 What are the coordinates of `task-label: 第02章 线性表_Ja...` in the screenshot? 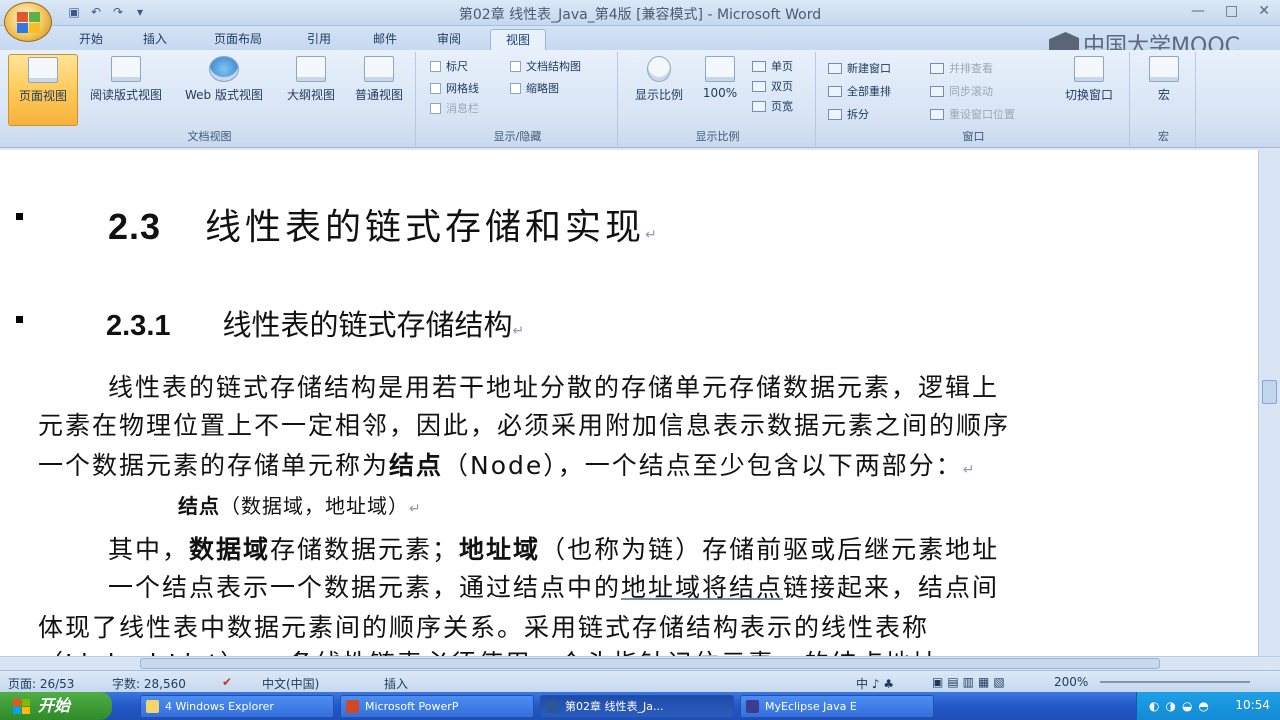 It's located at (614, 706).